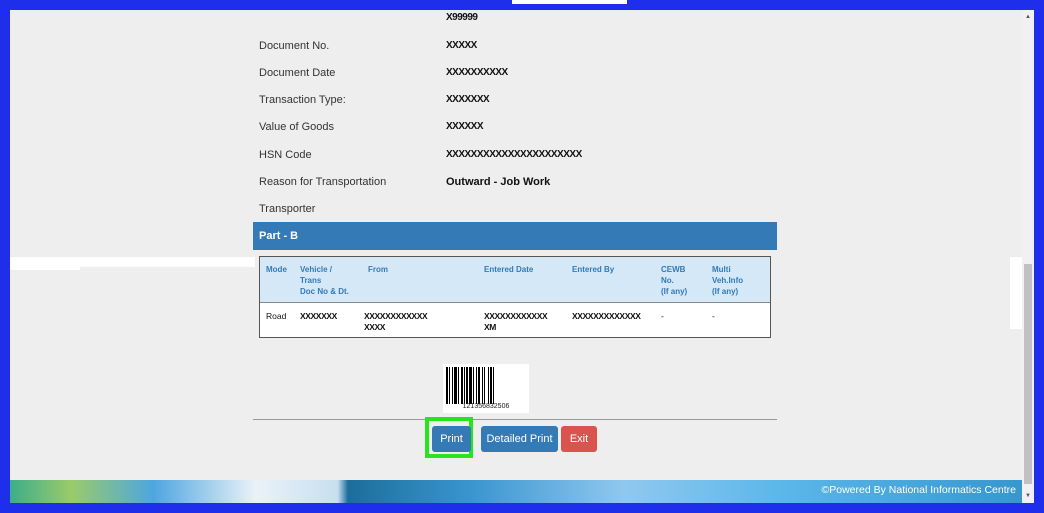  I want to click on reason-label: Reason for Transportation, so click(323, 182).